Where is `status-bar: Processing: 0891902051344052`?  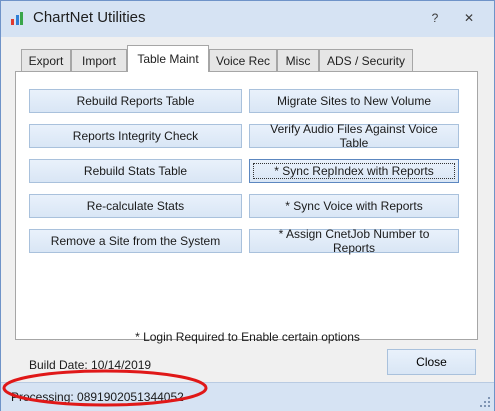 status-bar: Processing: 0891902051344052 is located at coordinates (247, 396).